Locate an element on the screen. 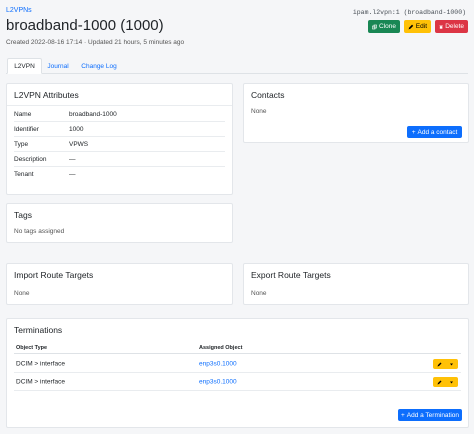 Image resolution: width=474 pixels, height=434 pixels. clone-label: Clone is located at coordinates (387, 26).